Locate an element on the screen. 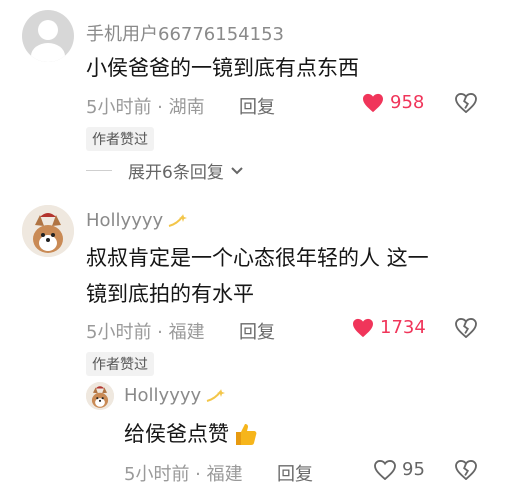 This screenshot has width=505, height=500. comment-username: 手机用户66776154153 is located at coordinates (185, 33).